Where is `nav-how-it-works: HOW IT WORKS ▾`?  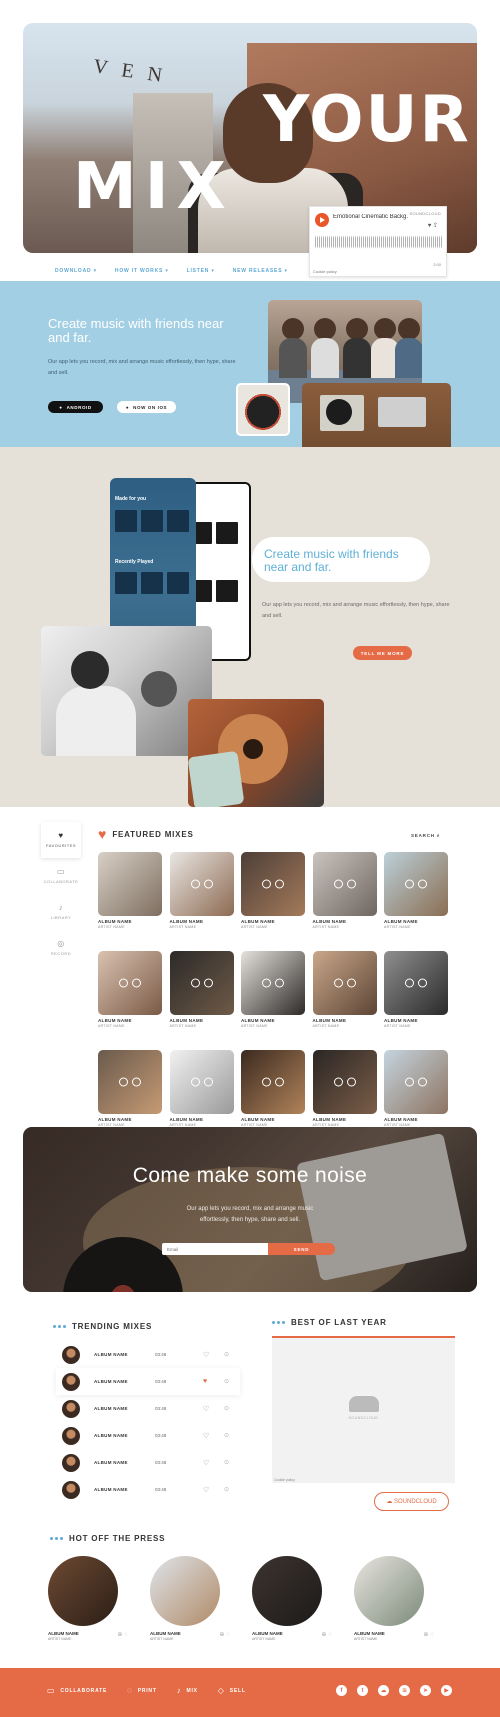
nav-how-it-works: HOW IT WORKS ▾ is located at coordinates (142, 271).